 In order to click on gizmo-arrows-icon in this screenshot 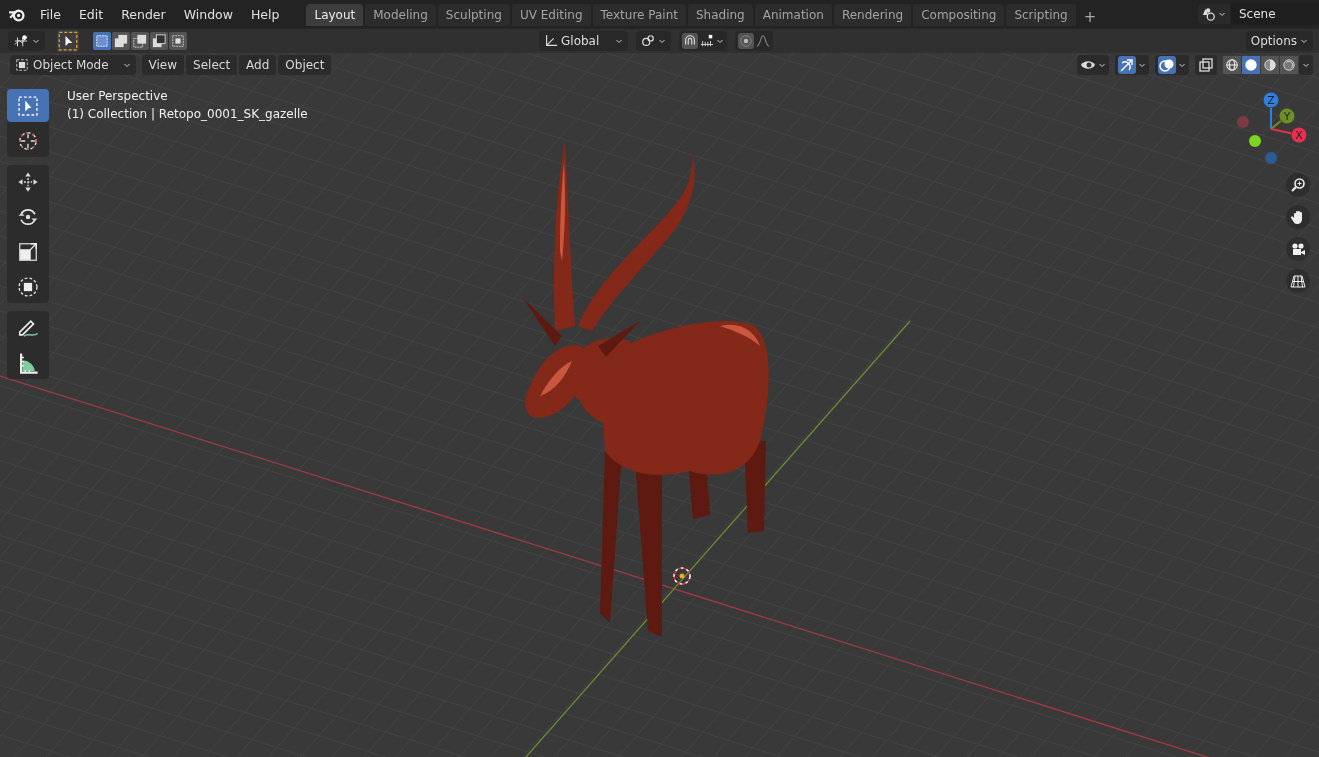, I will do `click(1127, 65)`.